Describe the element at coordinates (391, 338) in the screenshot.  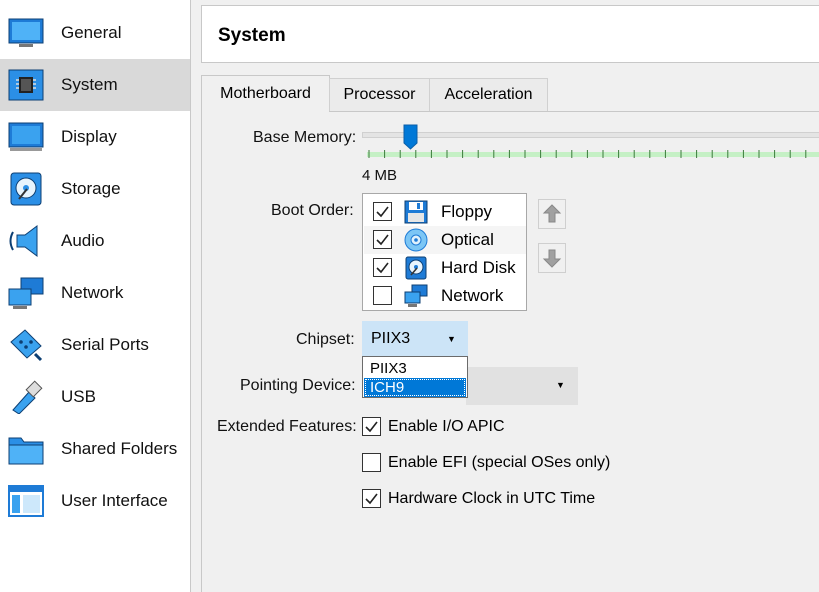
I see `chipset-value: PIIX3` at that location.